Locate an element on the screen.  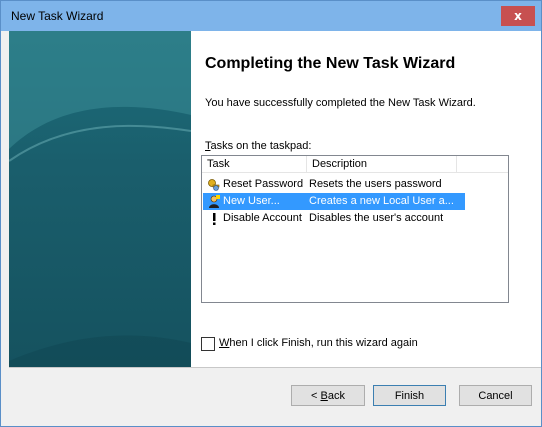
tasks-list-label-text: asks on the taskpad: is located at coordinates (261, 146).